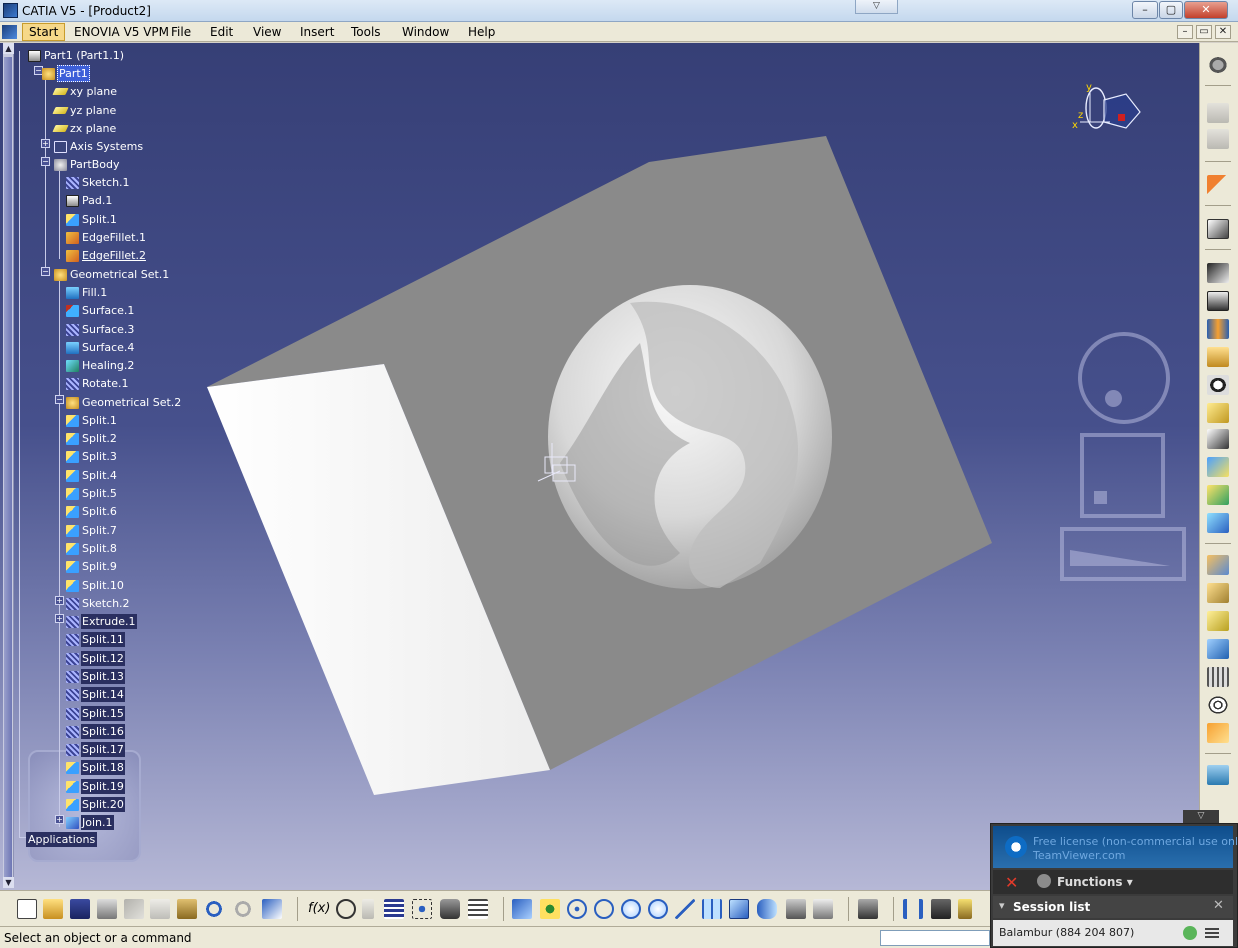  Describe the element at coordinates (45, 143) in the screenshot. I see `expand-axis-systems-icon: +` at that location.